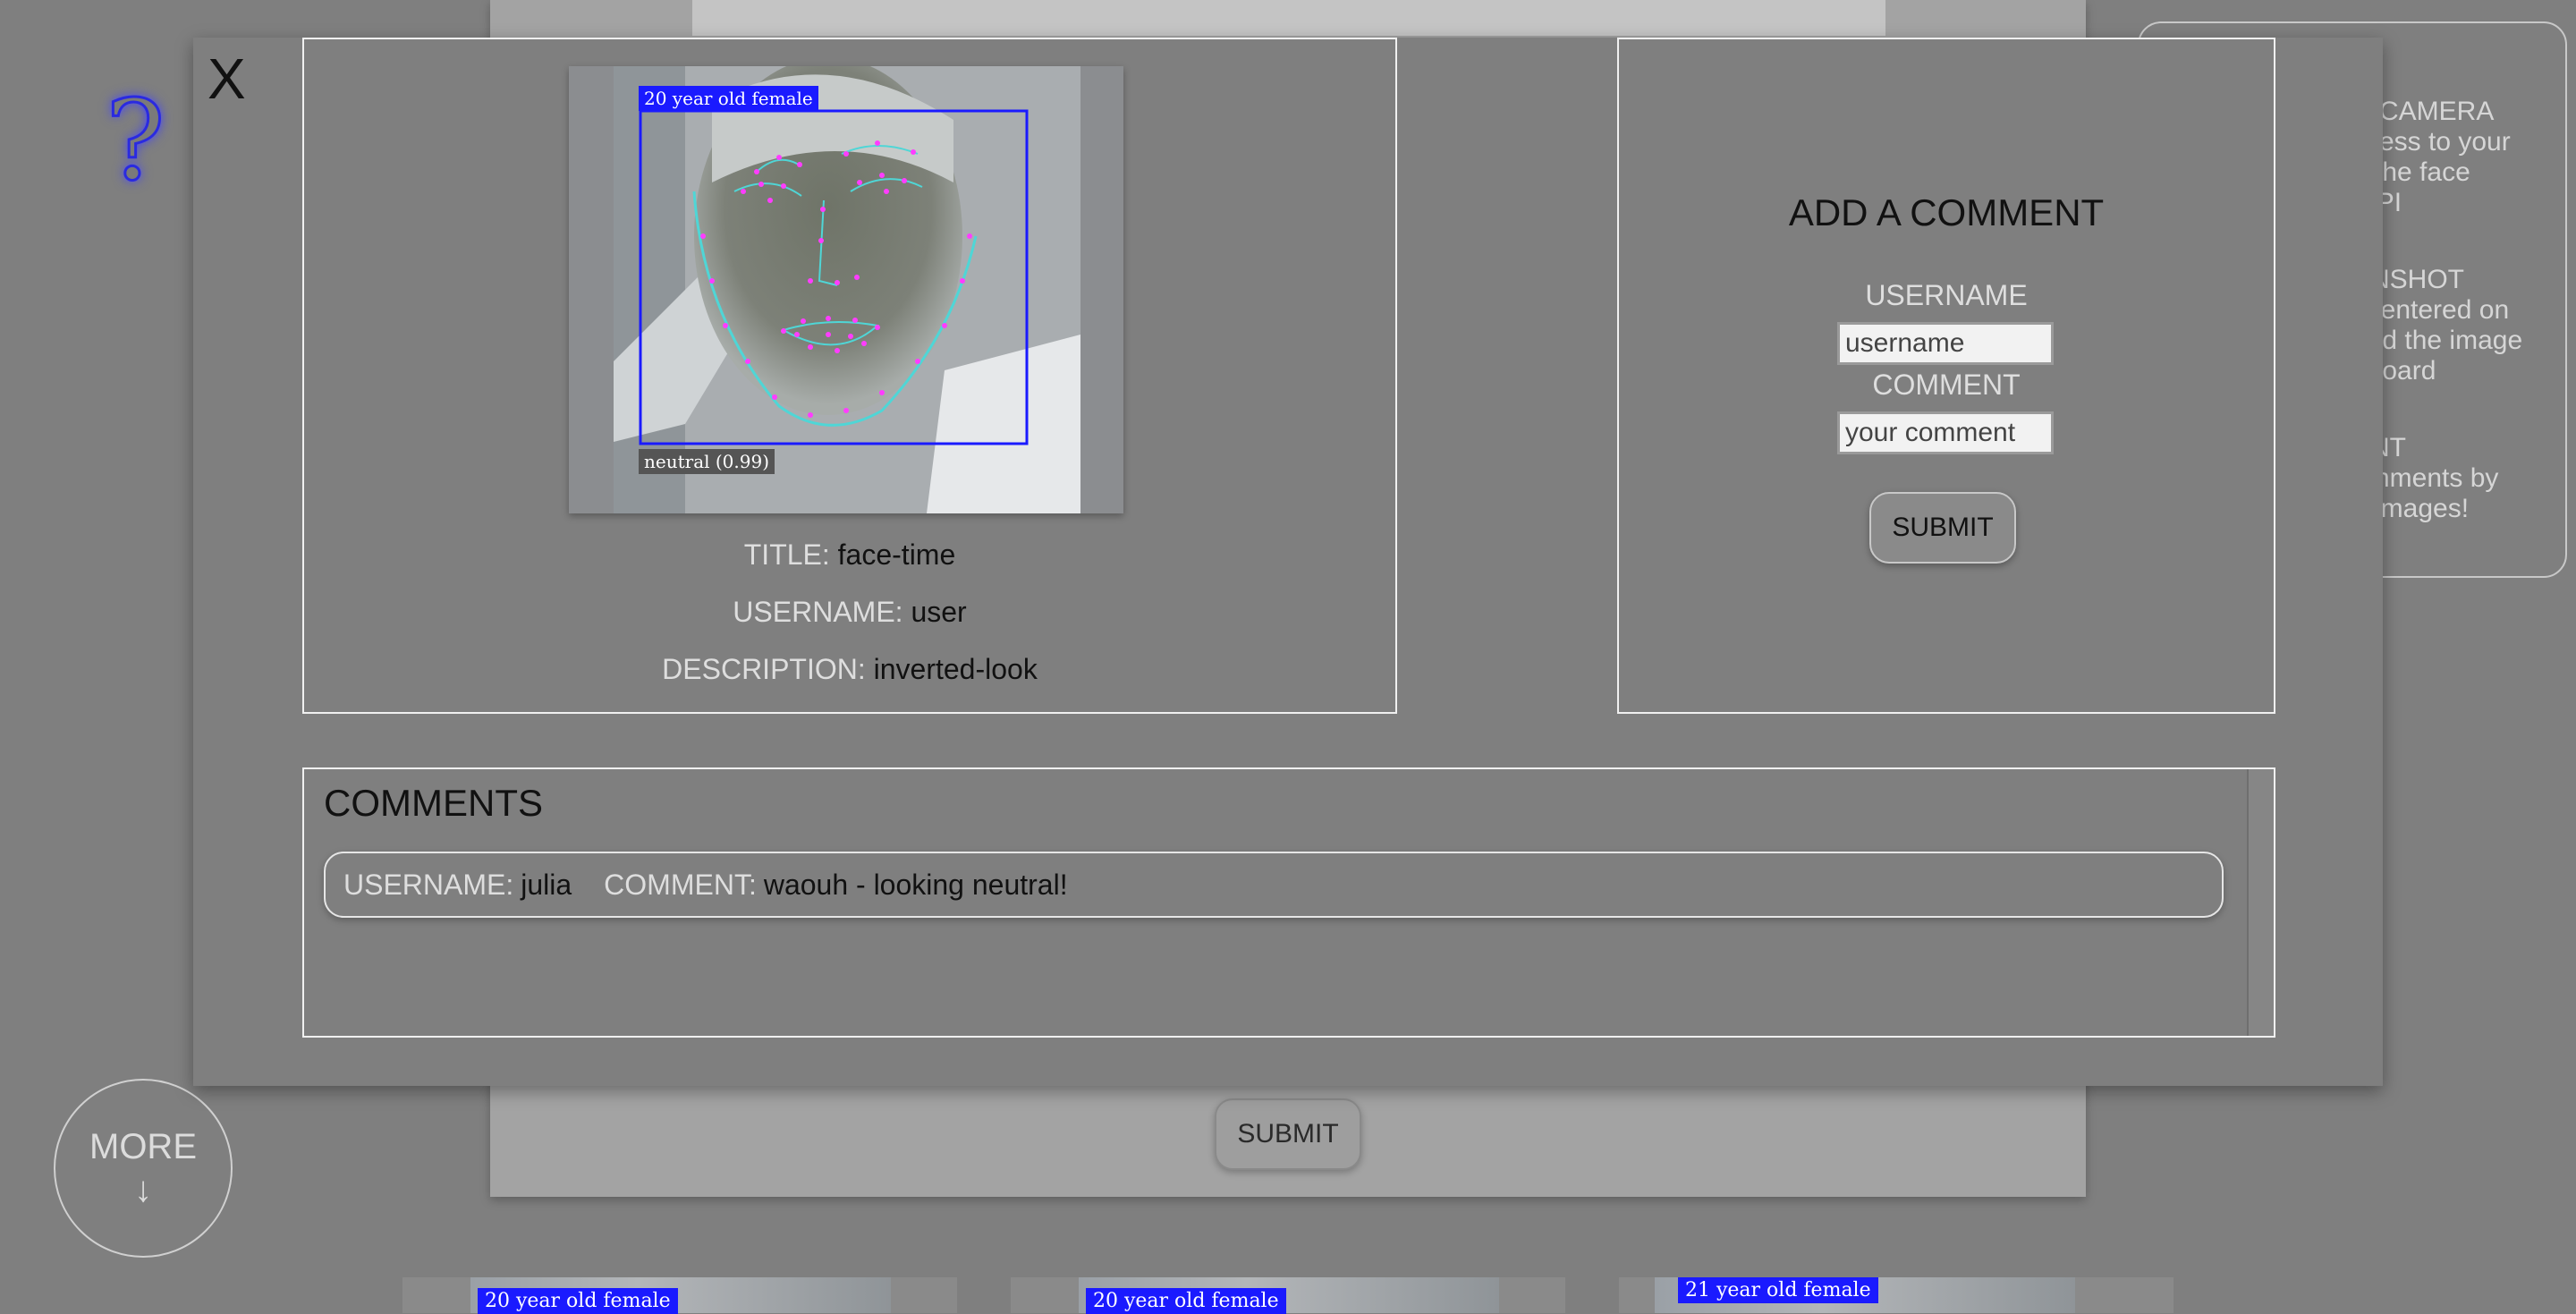 The width and height of the screenshot is (2576, 1314). Describe the element at coordinates (1945, 432) in the screenshot. I see `comment-input` at that location.